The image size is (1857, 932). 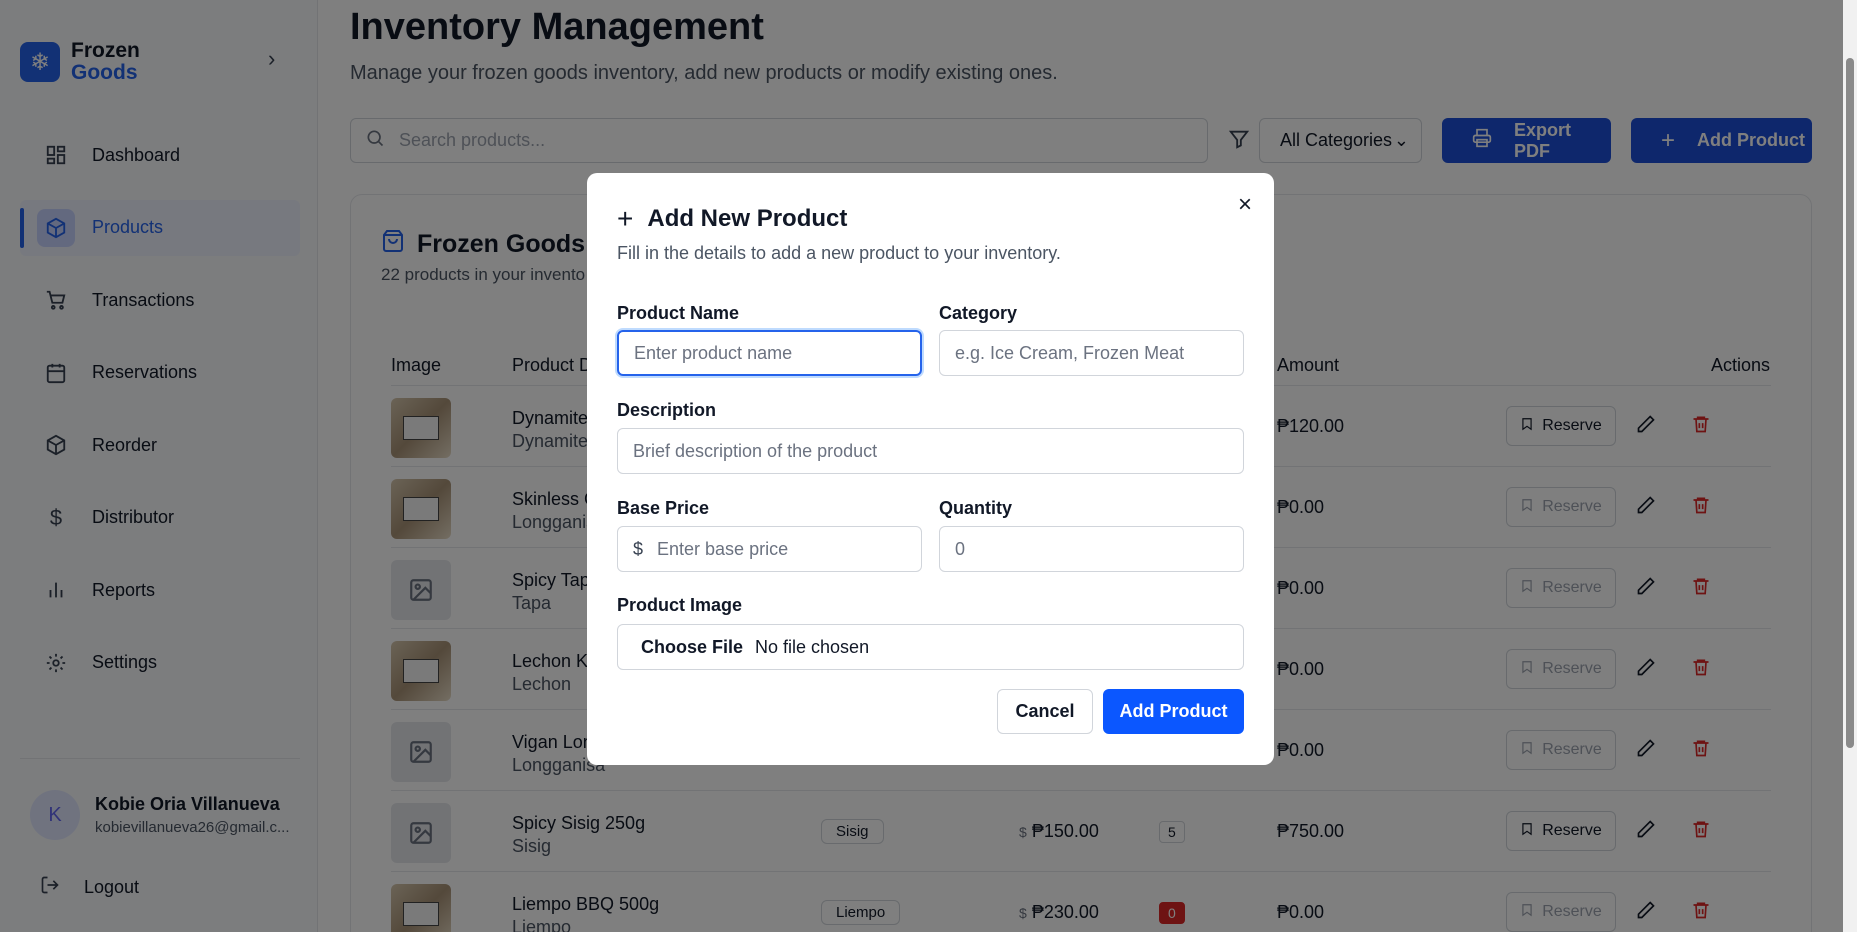 What do you see at coordinates (1045, 711) in the screenshot?
I see `cancel-button: Cancel` at bounding box center [1045, 711].